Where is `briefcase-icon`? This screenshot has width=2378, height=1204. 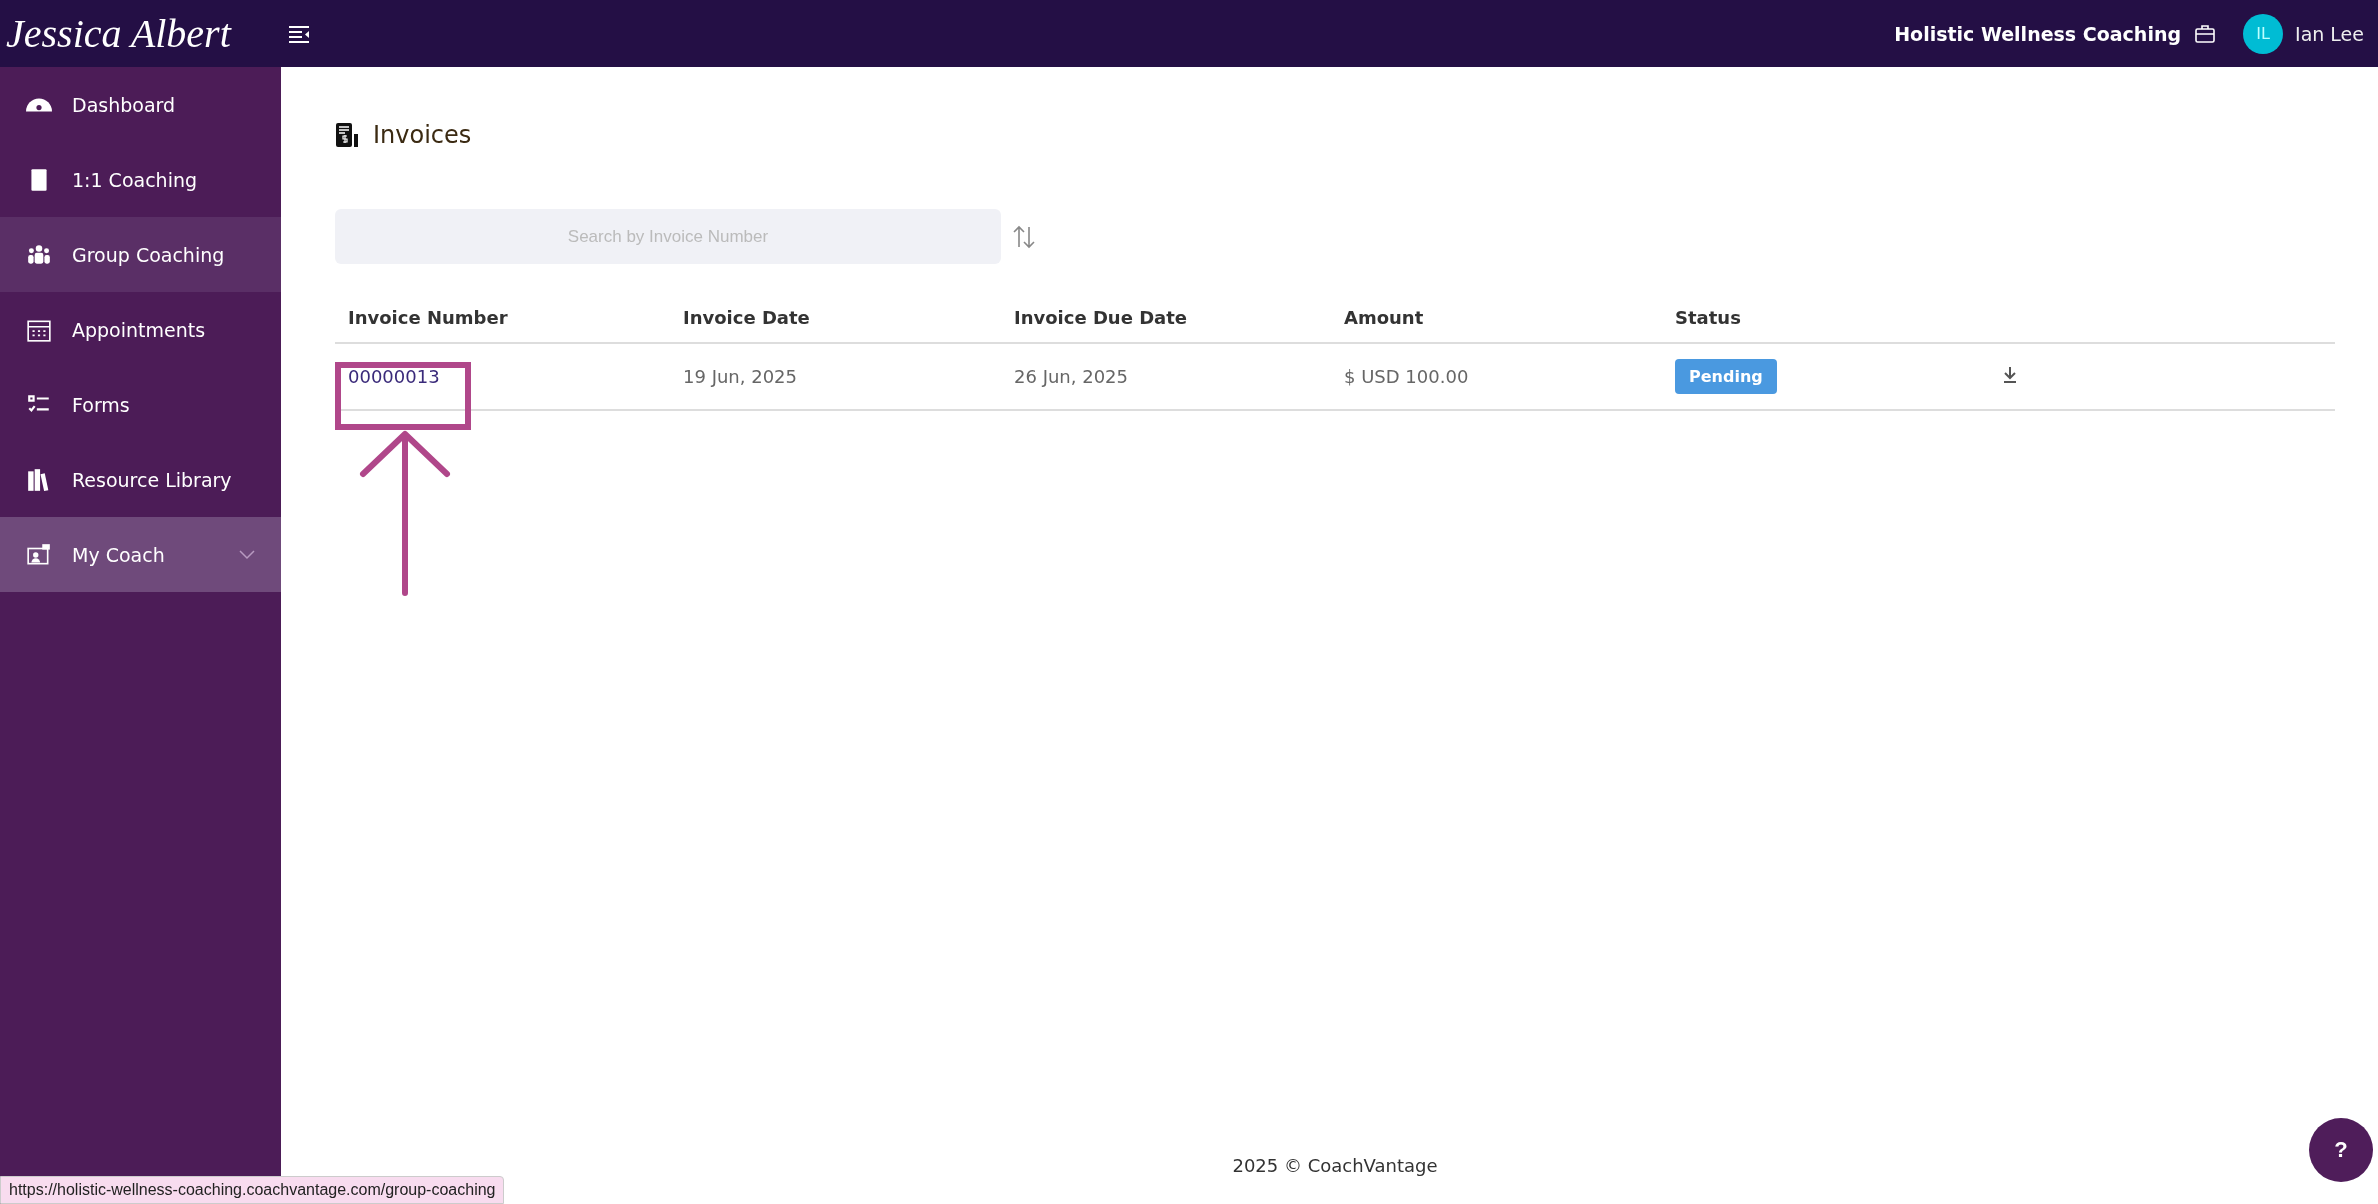 briefcase-icon is located at coordinates (2205, 33).